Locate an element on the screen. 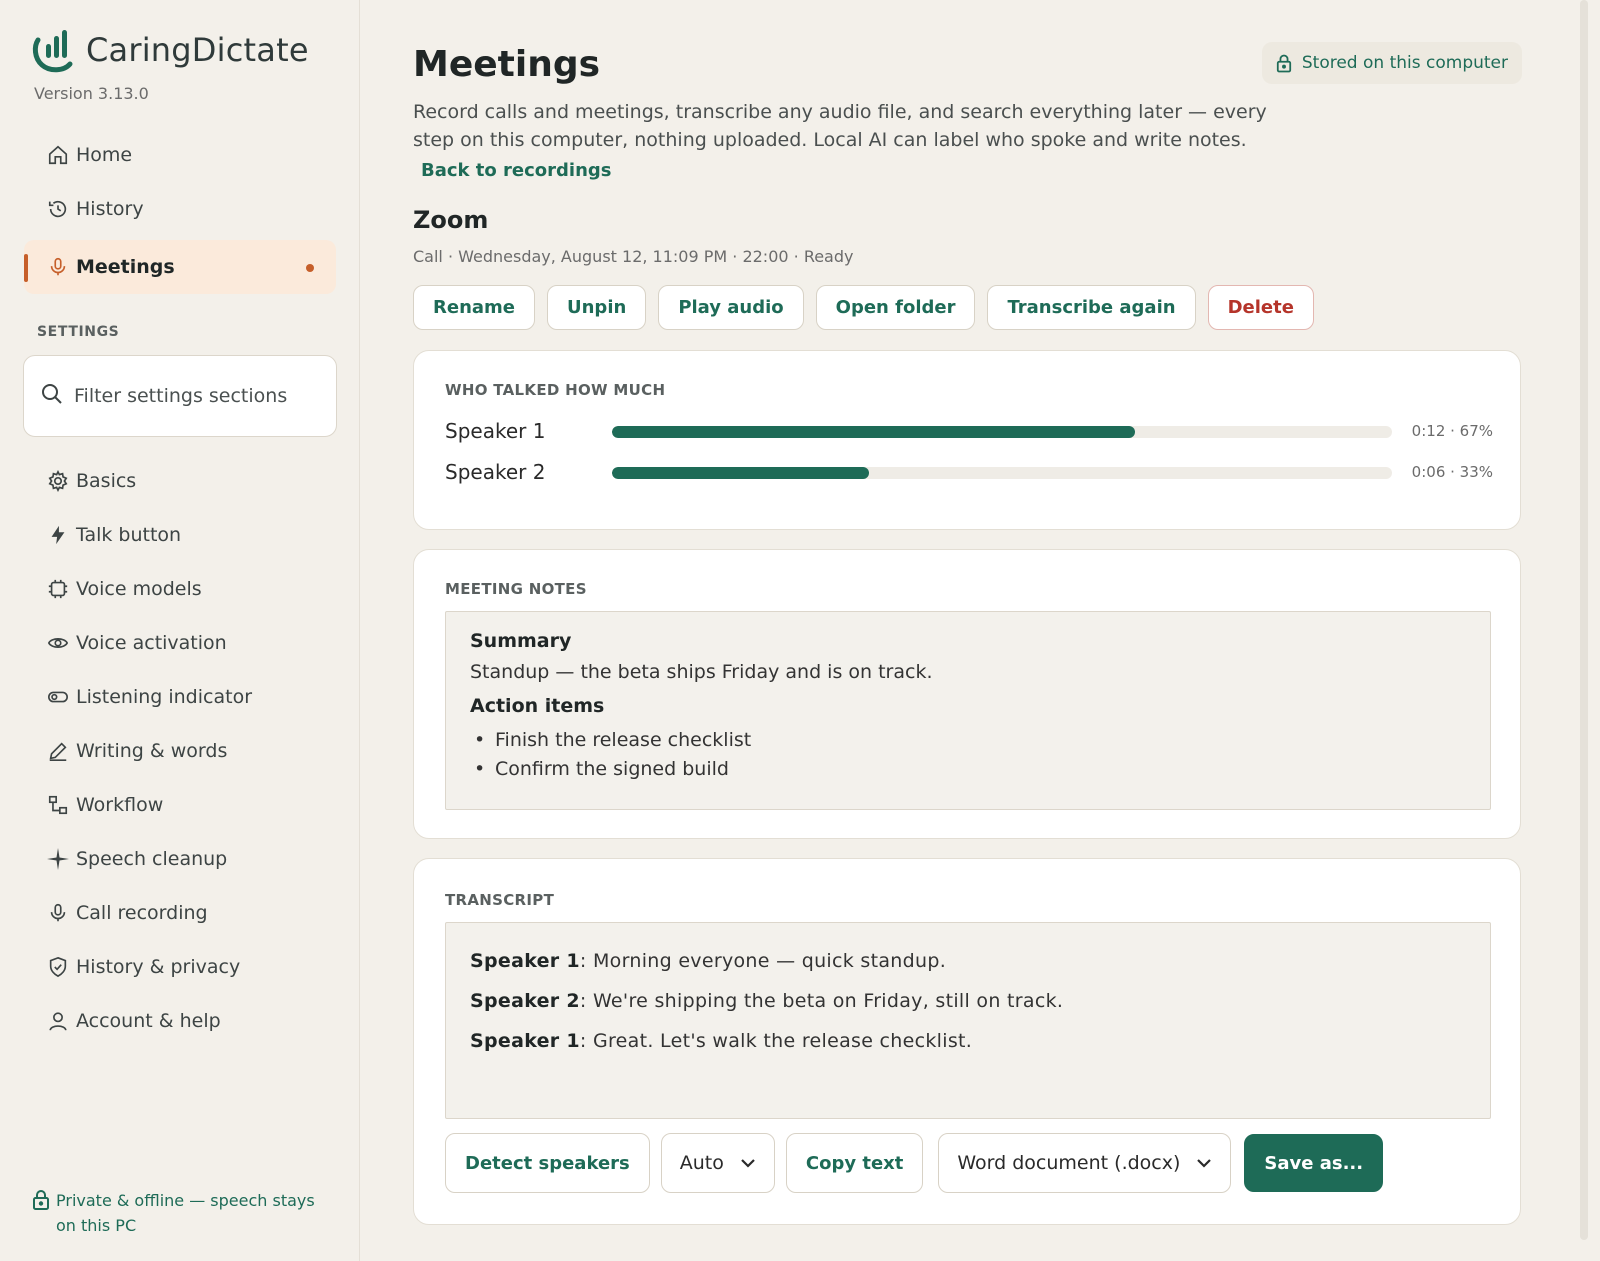 This screenshot has width=1600, height=1261. settings-item-writing-words: Writing & words is located at coordinates (180, 751).